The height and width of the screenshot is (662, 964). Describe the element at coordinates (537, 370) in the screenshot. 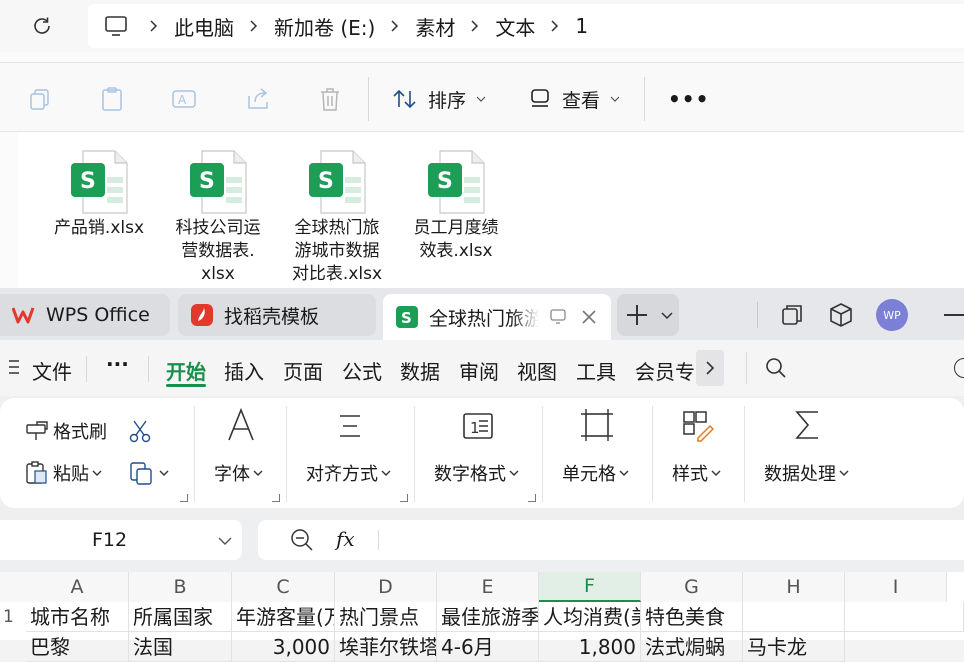

I see `menu-view: 视图` at that location.